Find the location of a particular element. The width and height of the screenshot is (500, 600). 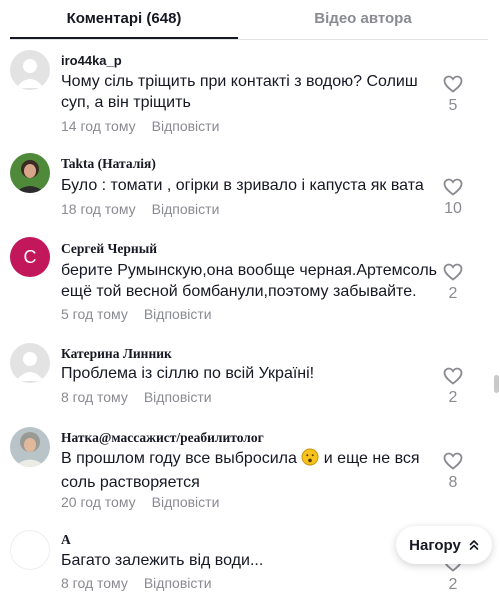

double-chevron-up-icon is located at coordinates (474, 545).